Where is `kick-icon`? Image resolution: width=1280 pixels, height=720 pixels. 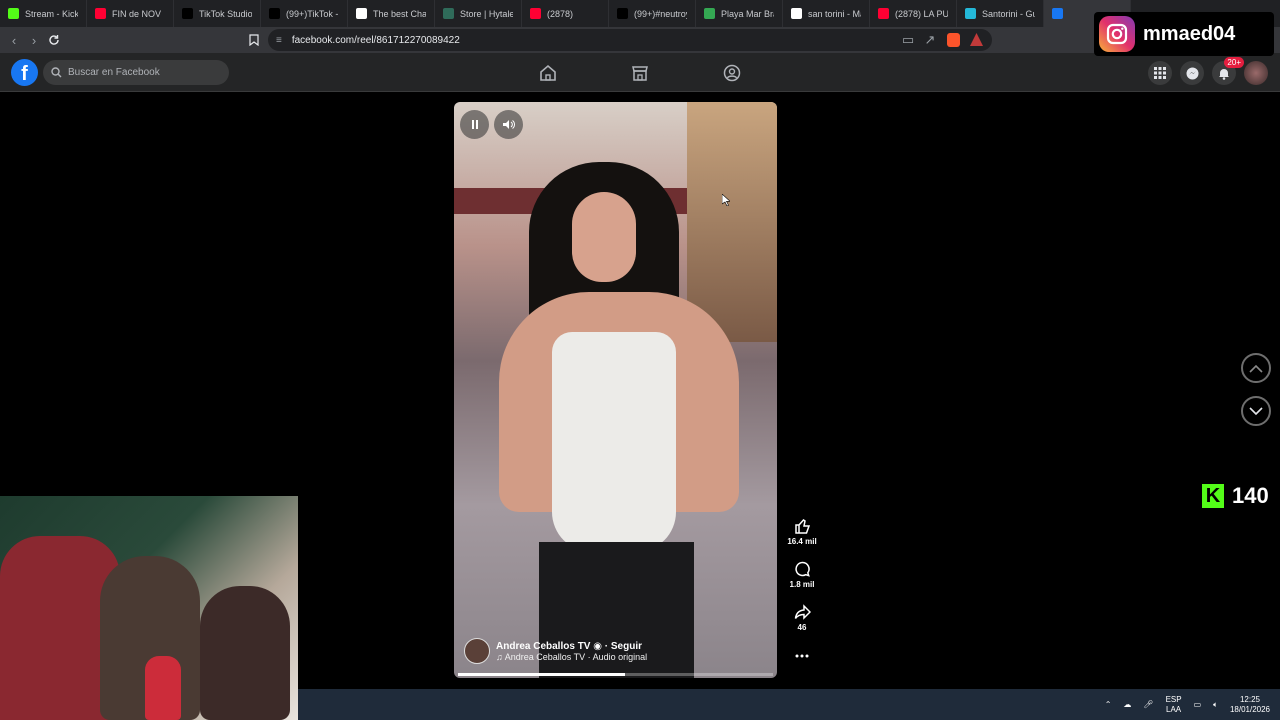 kick-icon is located at coordinates (13, 13).